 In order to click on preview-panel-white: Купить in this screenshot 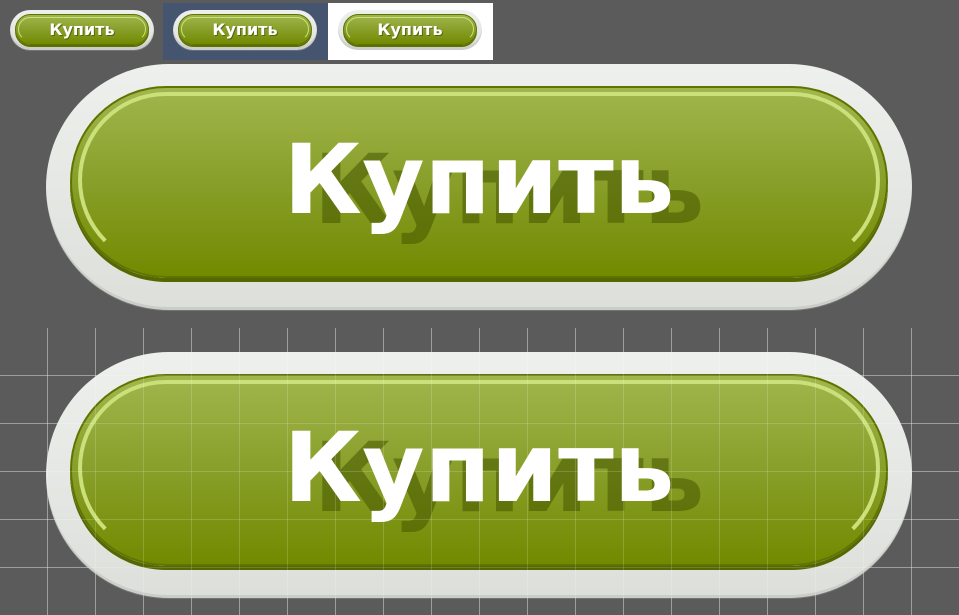, I will do `click(410, 31)`.